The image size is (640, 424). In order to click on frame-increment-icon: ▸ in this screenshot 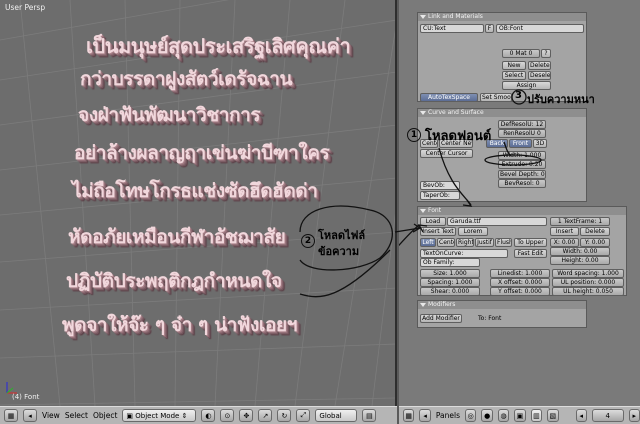, I will do `click(634, 415)`.